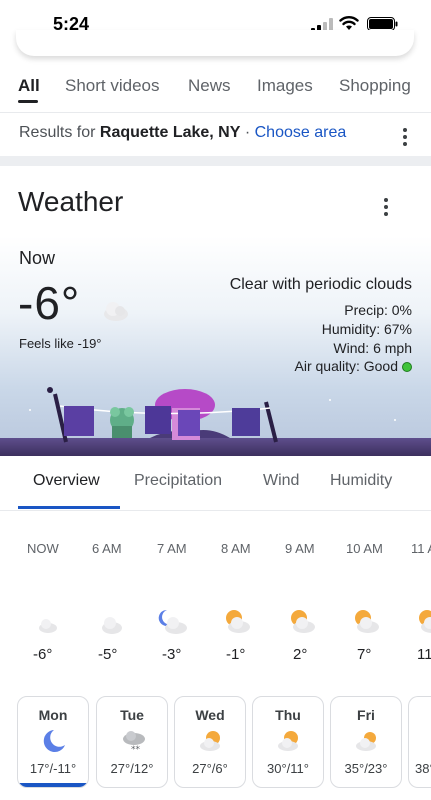  Describe the element at coordinates (405, 137) in the screenshot. I see `results-more-icon` at that location.